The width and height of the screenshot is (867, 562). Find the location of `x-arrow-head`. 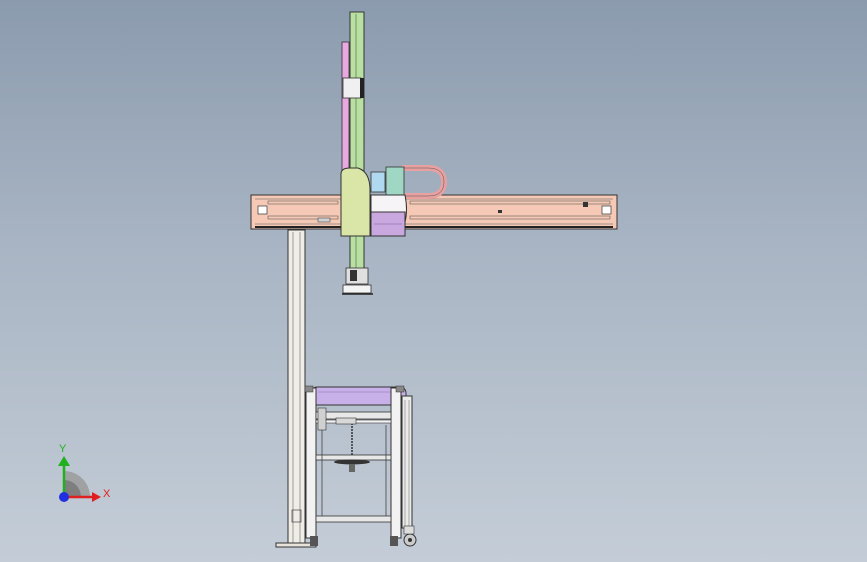

x-arrow-head is located at coordinates (96, 497).